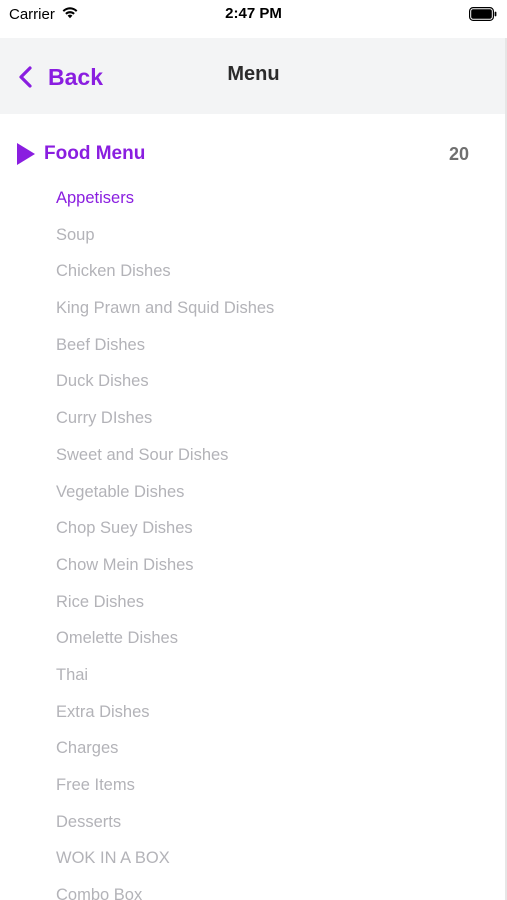 The width and height of the screenshot is (507, 900). I want to click on category-item: Combo Box, so click(253, 888).